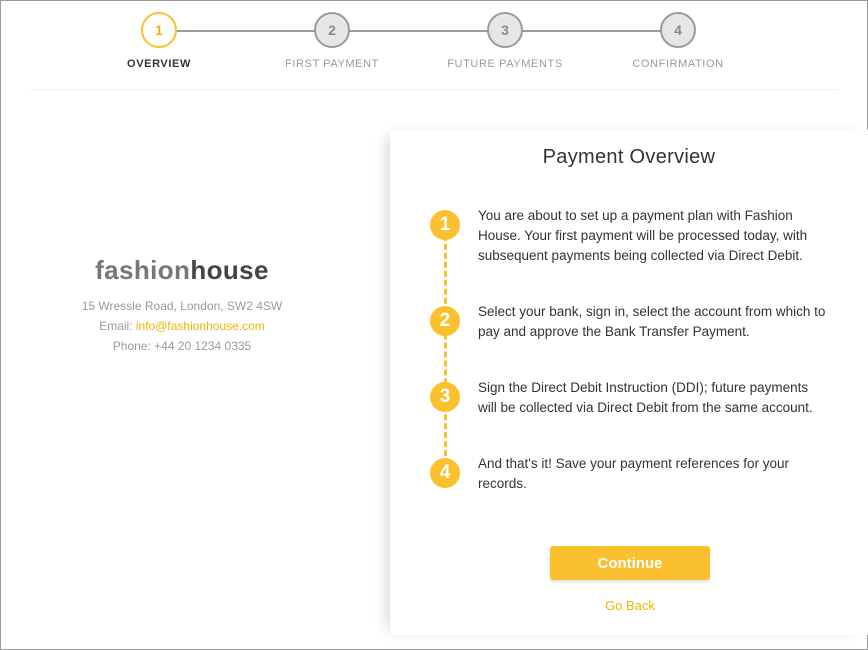 The height and width of the screenshot is (650, 868). Describe the element at coordinates (159, 30) in the screenshot. I see `step-number-circle: 1` at that location.